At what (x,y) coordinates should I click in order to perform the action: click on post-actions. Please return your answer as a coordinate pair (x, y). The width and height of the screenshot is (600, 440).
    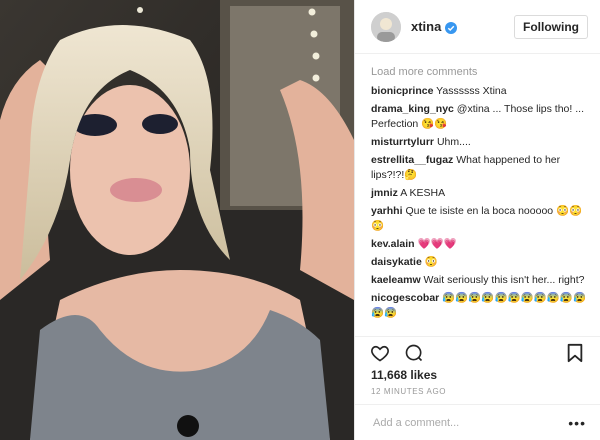
    Looking at the image, I should click on (477, 352).